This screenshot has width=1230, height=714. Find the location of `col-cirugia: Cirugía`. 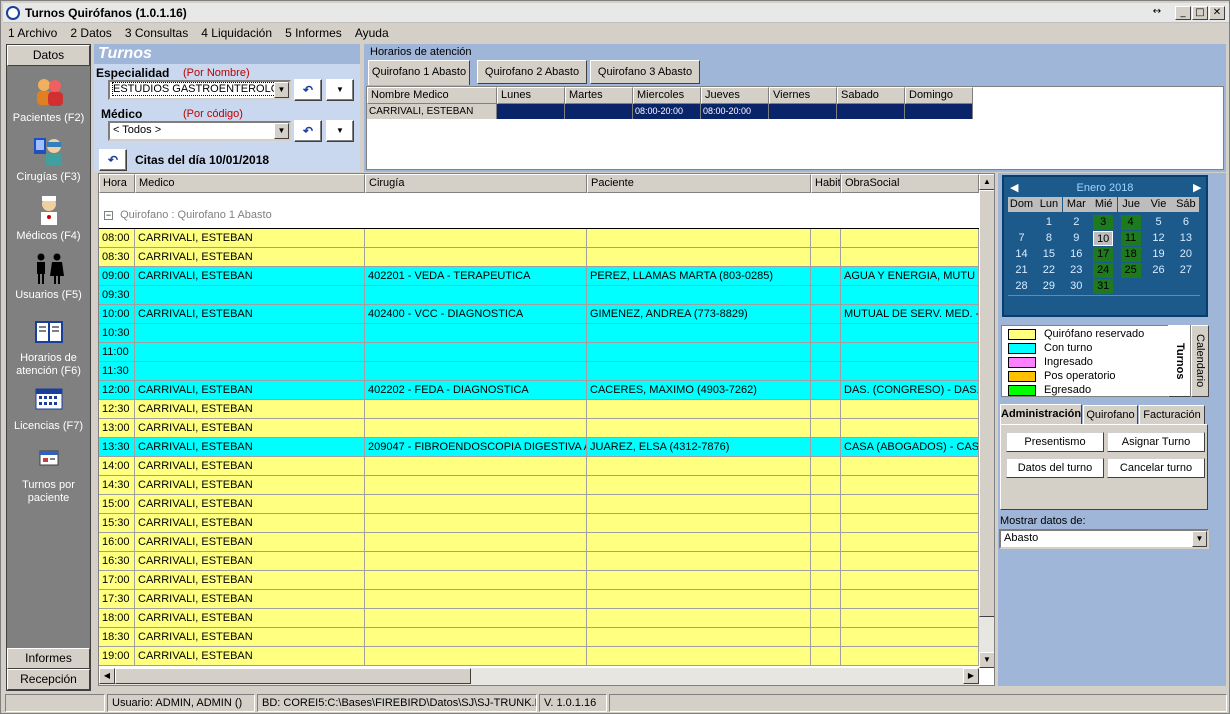

col-cirugia: Cirugía is located at coordinates (476, 183).